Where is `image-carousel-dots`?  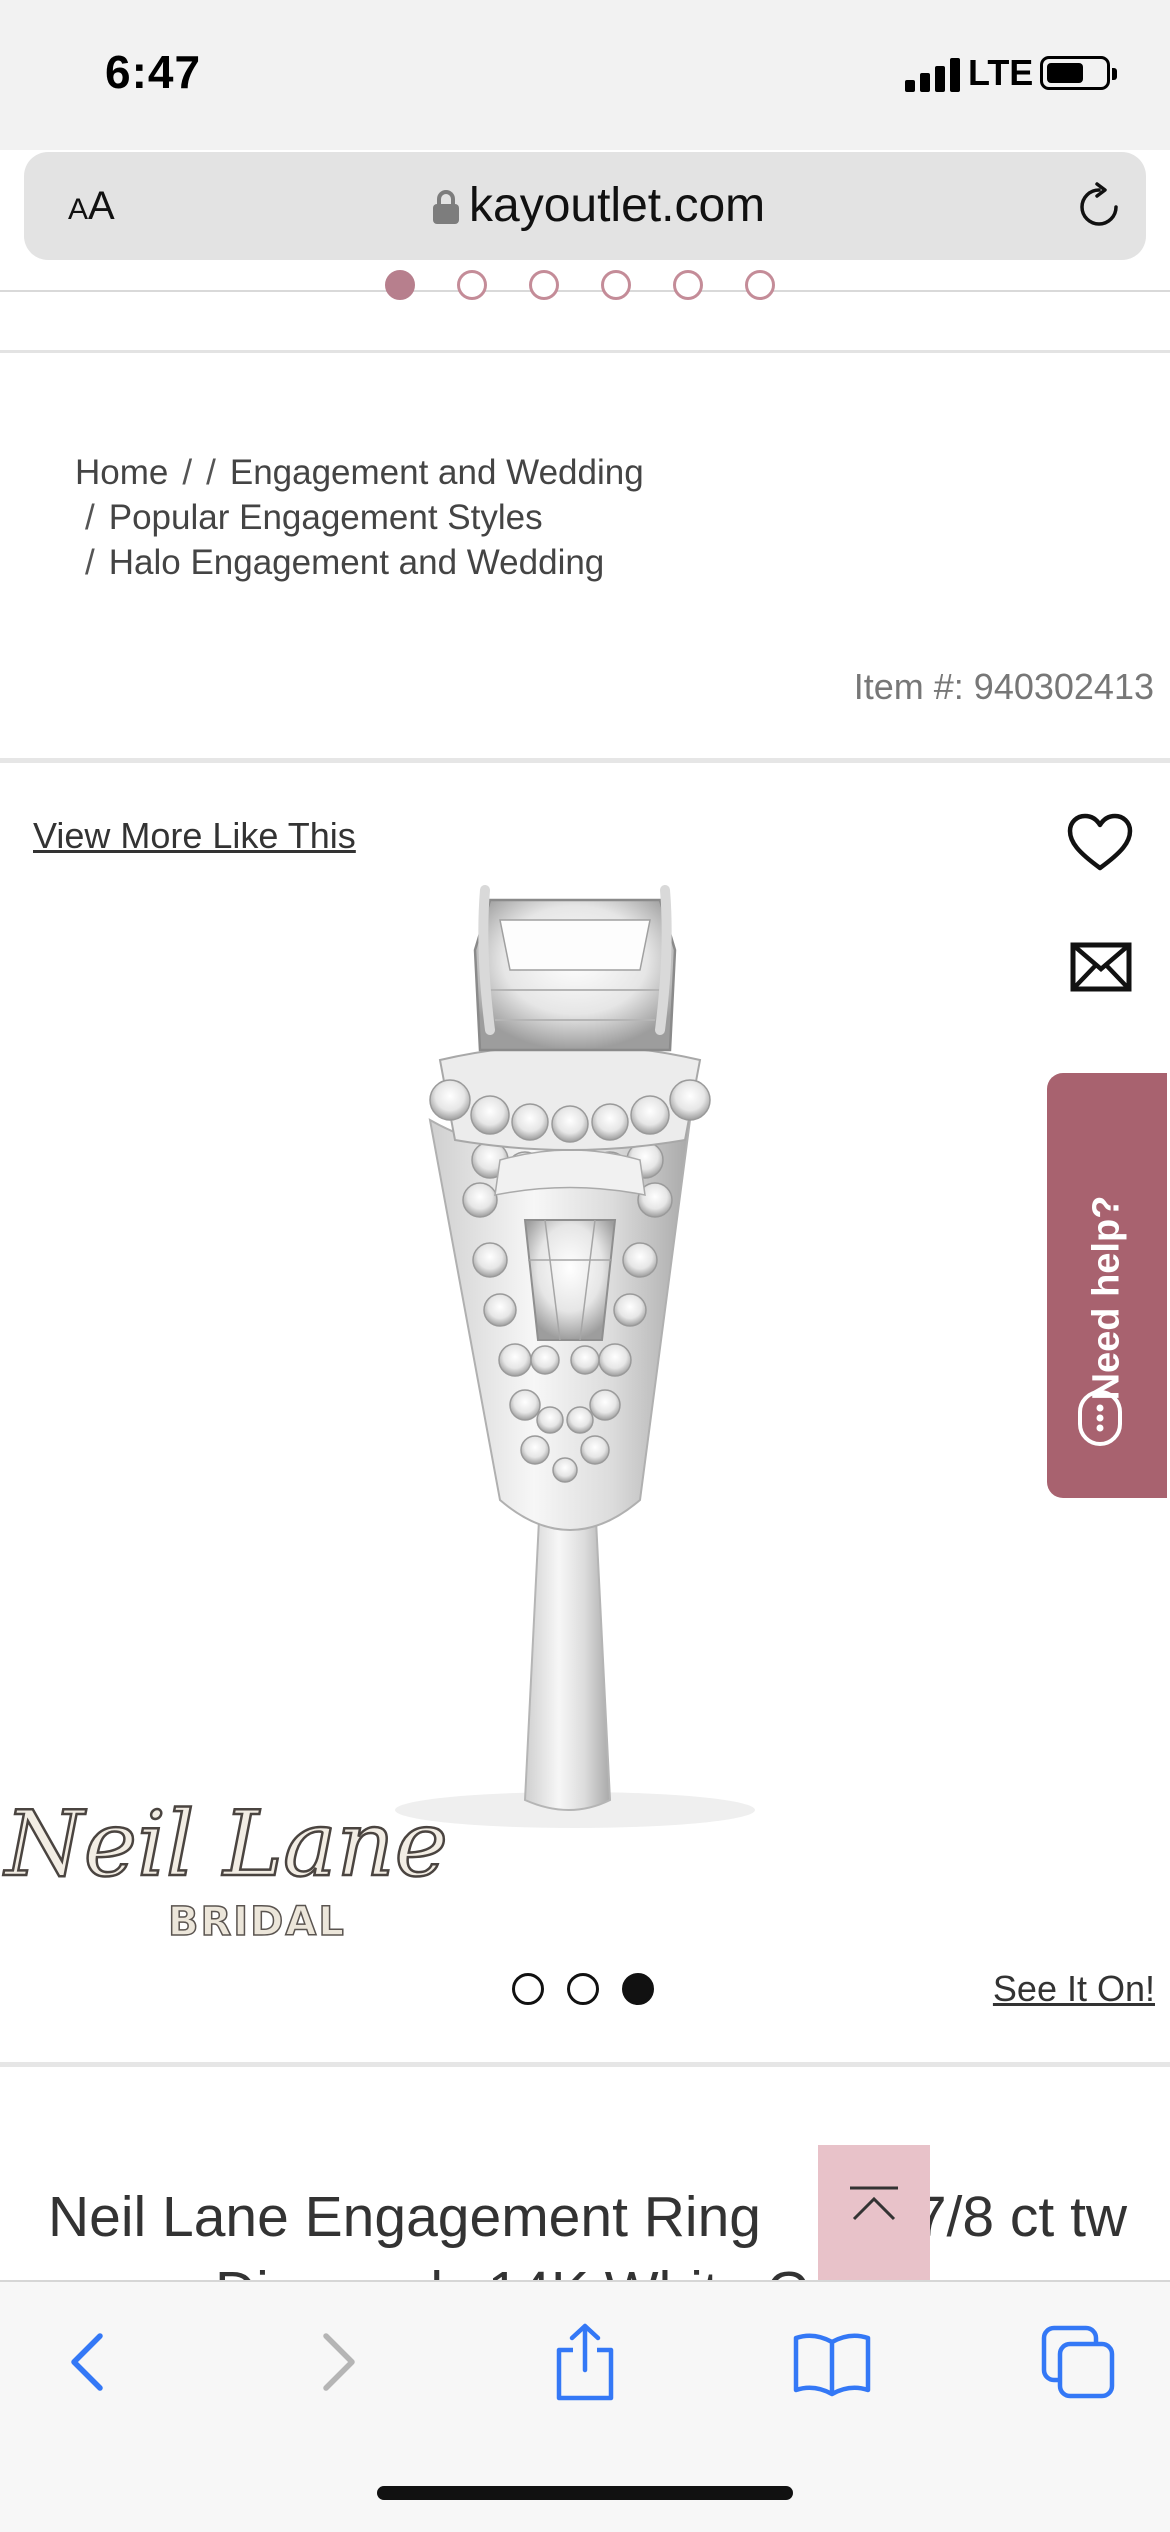 image-carousel-dots is located at coordinates (587, 1990).